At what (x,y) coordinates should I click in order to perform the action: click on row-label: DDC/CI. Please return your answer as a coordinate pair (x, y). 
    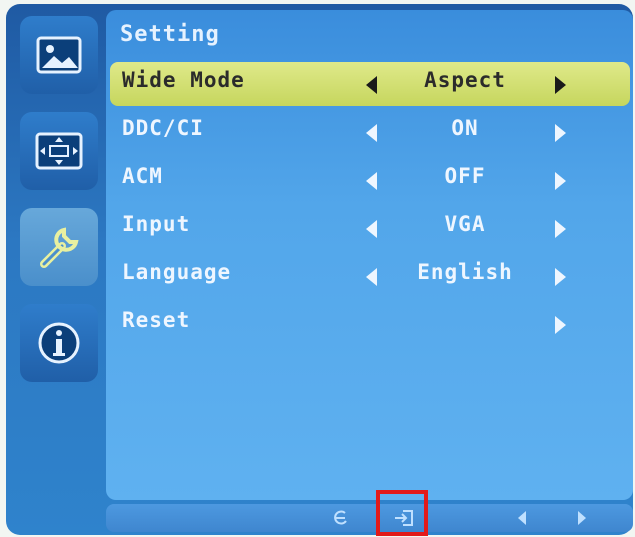
    Looking at the image, I should click on (163, 128).